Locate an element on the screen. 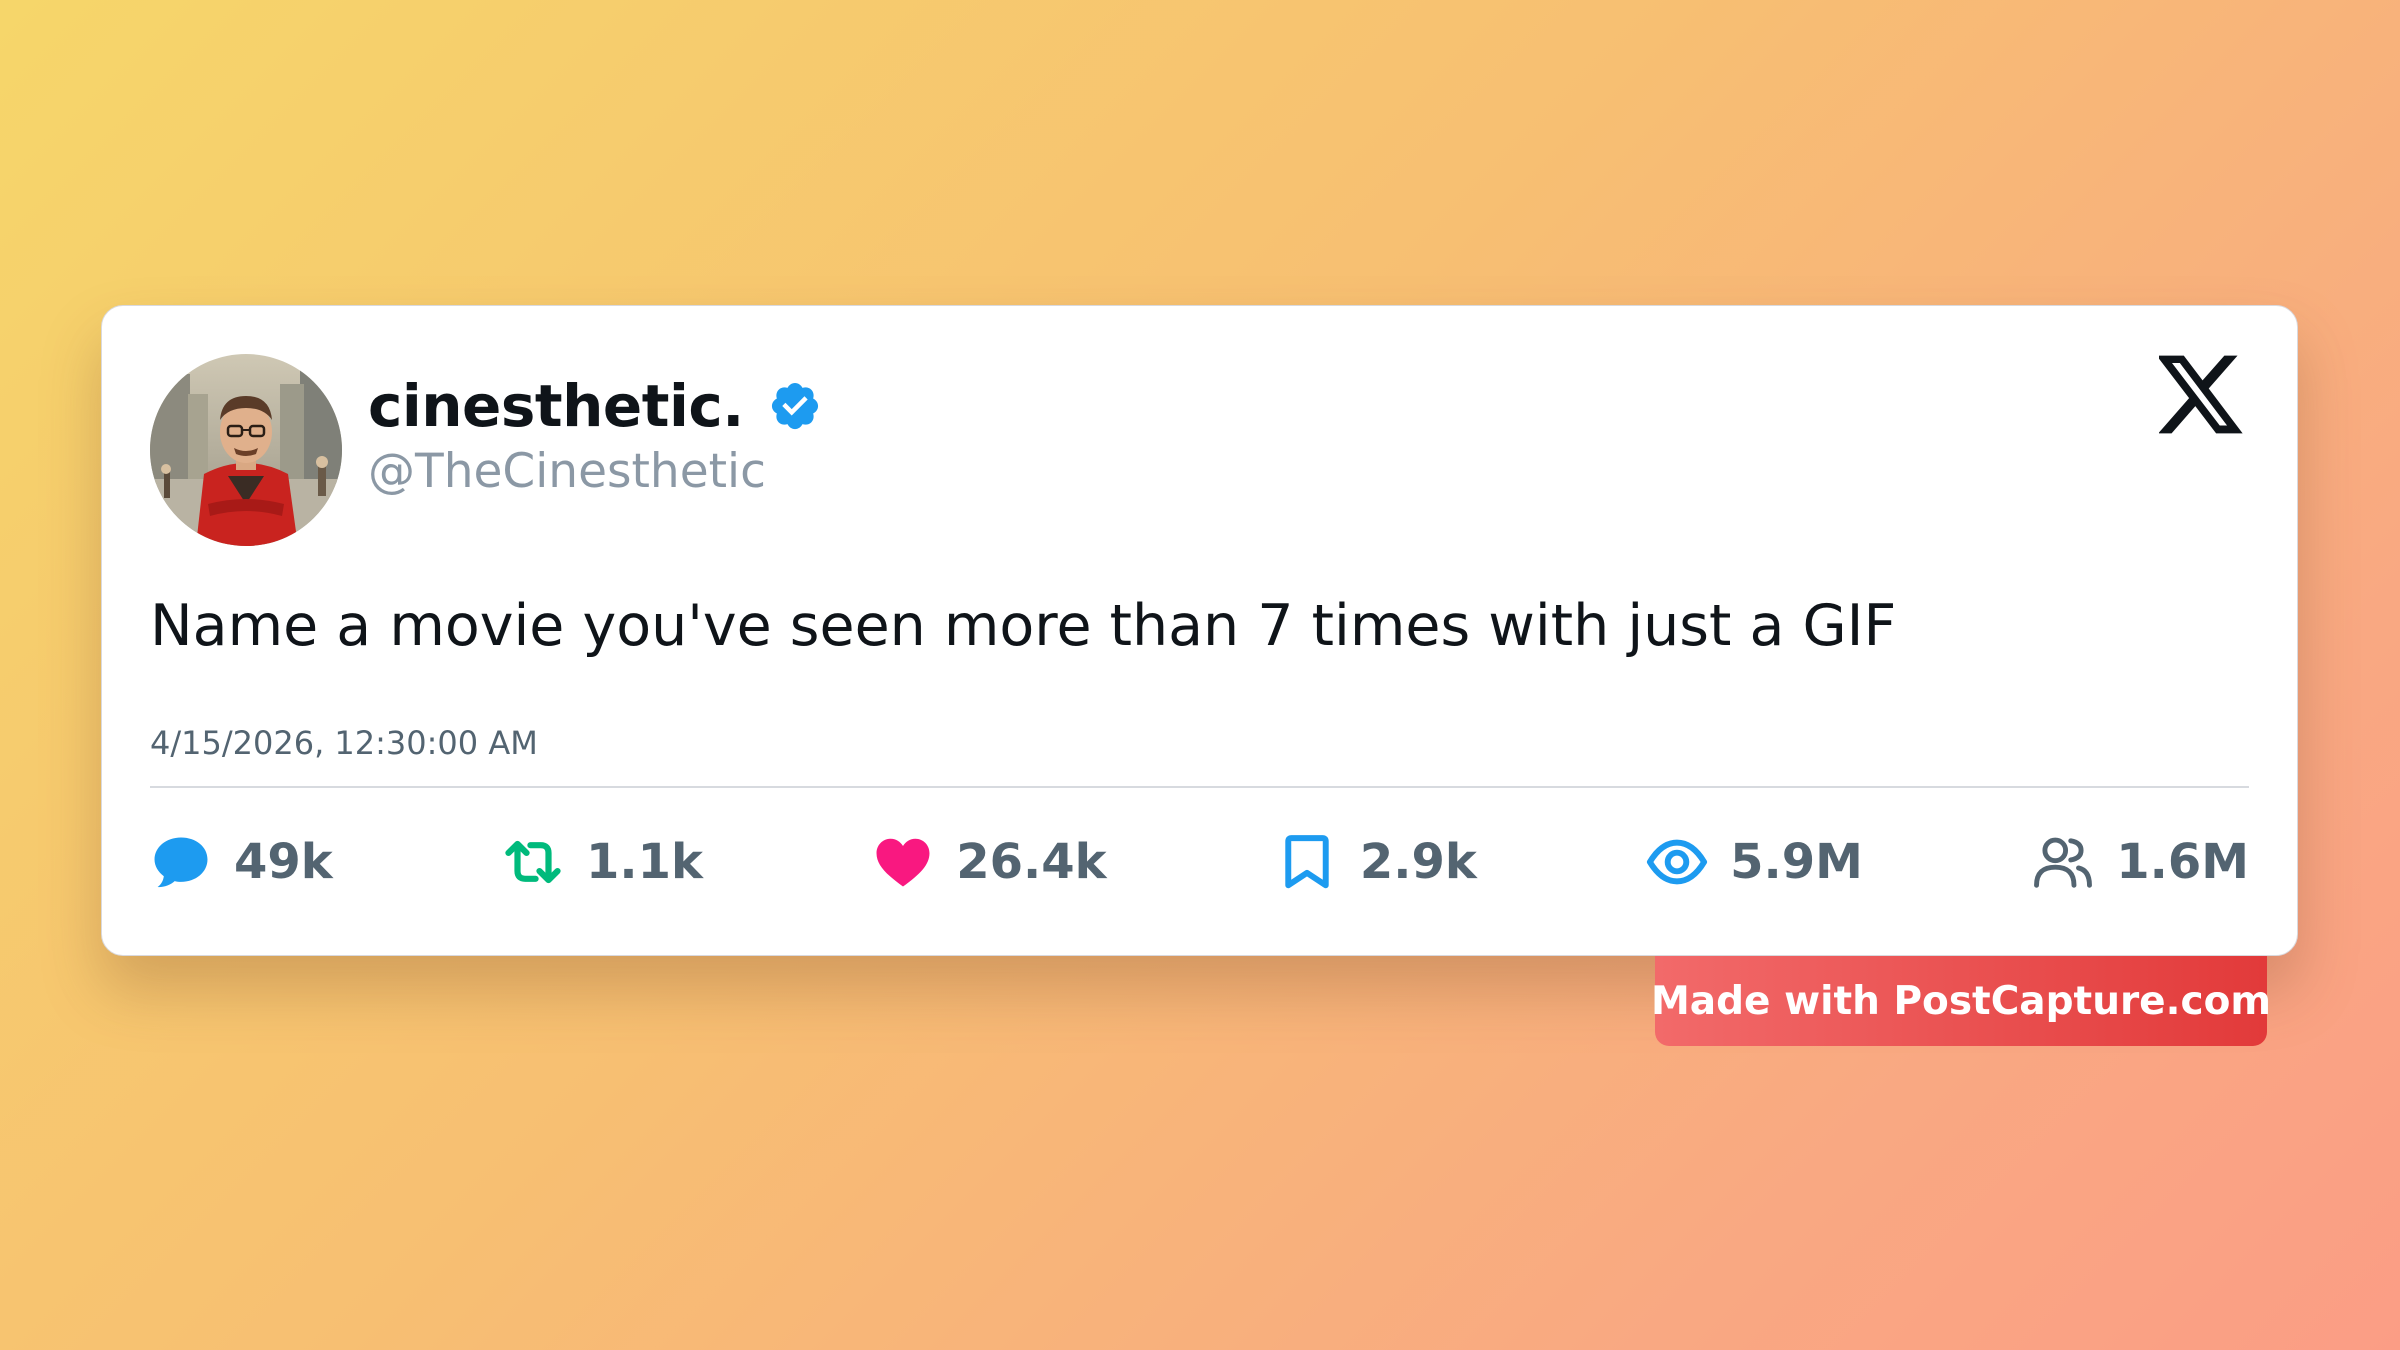 The image size is (2400, 1350). stat-followers-value: 1.6M is located at coordinates (2182, 862).